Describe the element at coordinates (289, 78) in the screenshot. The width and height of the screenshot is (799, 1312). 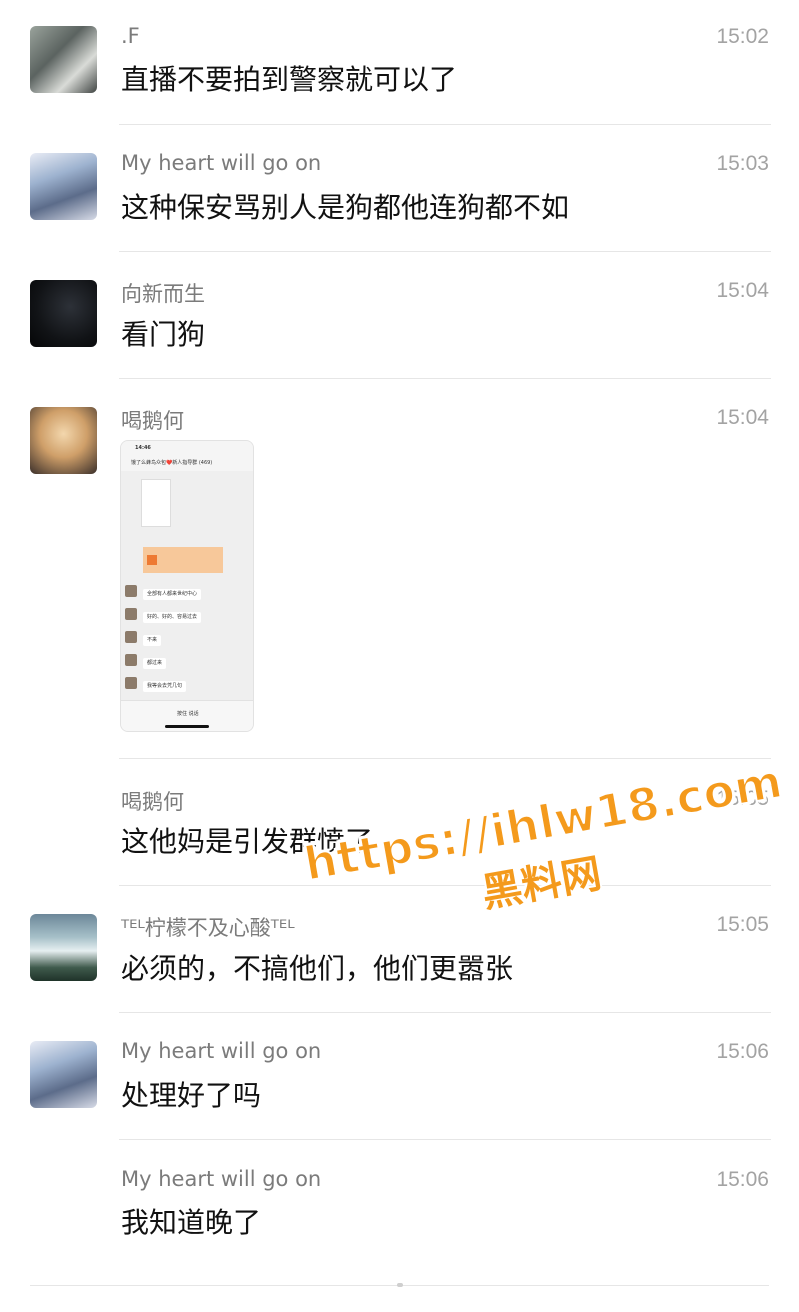
I see `message-text: 直播不要拍到警察就可以了` at that location.